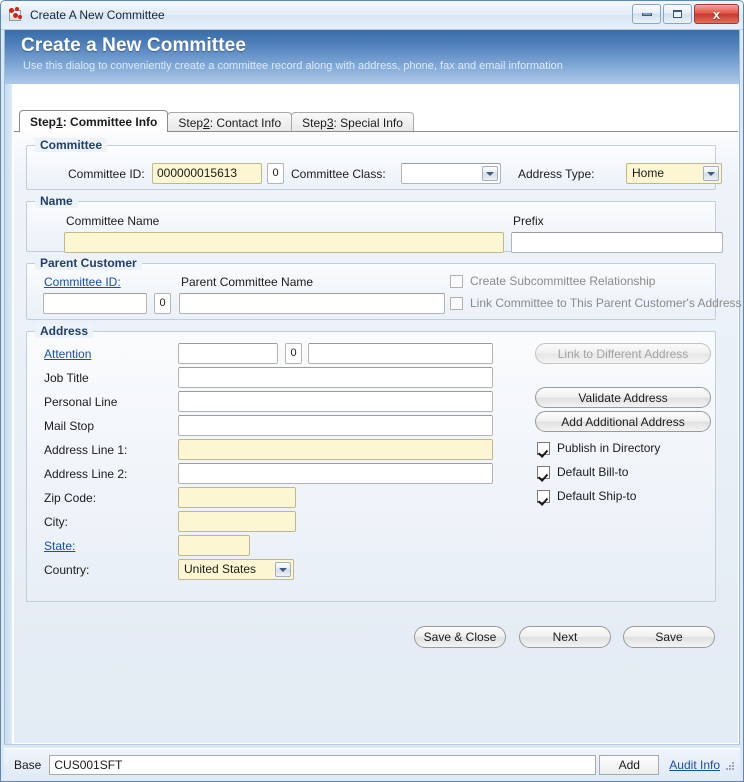 This screenshot has width=744, height=782. Describe the element at coordinates (598, 448) in the screenshot. I see `publish-in-directory-checkbox: Publish in Directory` at that location.